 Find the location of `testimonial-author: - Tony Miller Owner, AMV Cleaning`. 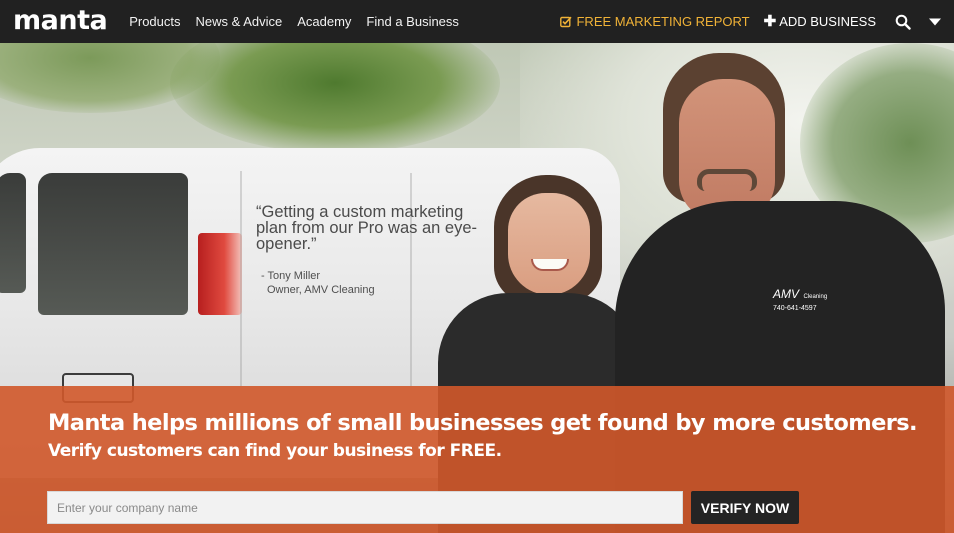

testimonial-author: - Tony Miller Owner, AMV Cleaning is located at coordinates (318, 283).